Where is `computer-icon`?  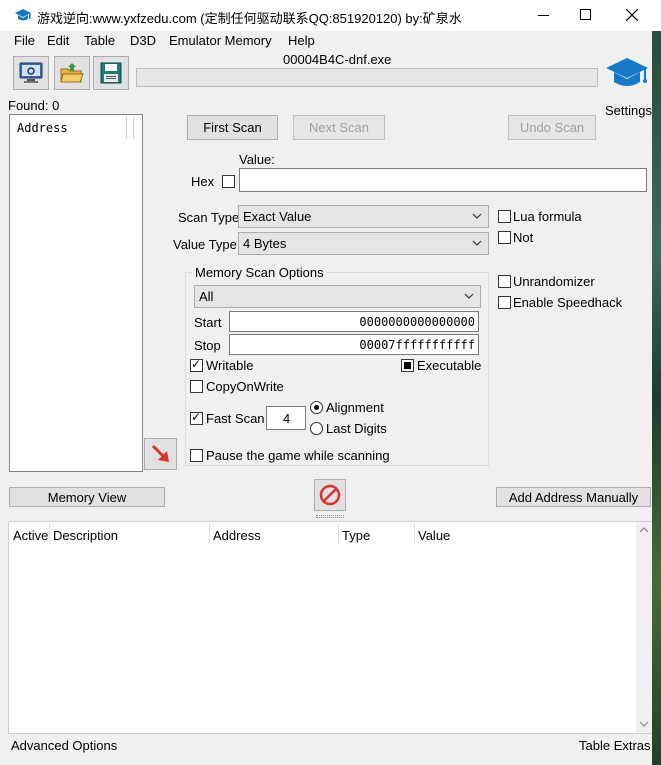 computer-icon is located at coordinates (31, 72).